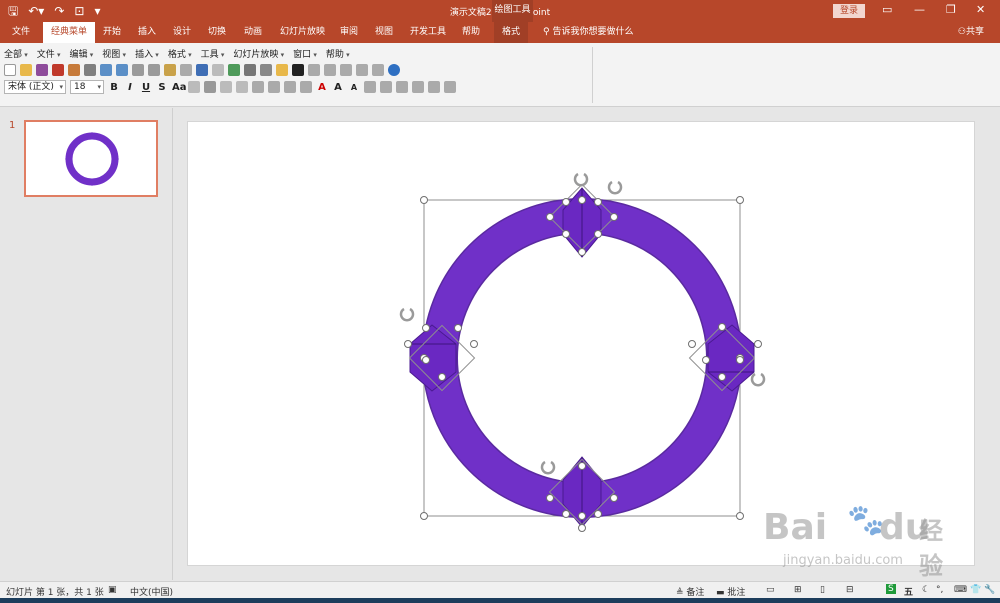 Image resolution: width=1000 pixels, height=603 pixels. What do you see at coordinates (91, 158) in the screenshot?
I see `slide-thumbnail` at bounding box center [91, 158].